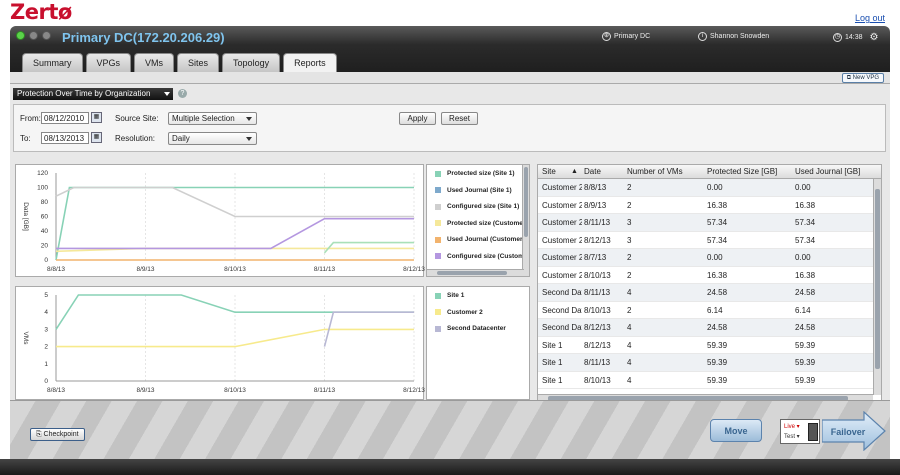 Image resolution: width=900 pixels, height=475 pixels. Describe the element at coordinates (46, 347) in the screenshot. I see `y-tick-label: 2` at that location.